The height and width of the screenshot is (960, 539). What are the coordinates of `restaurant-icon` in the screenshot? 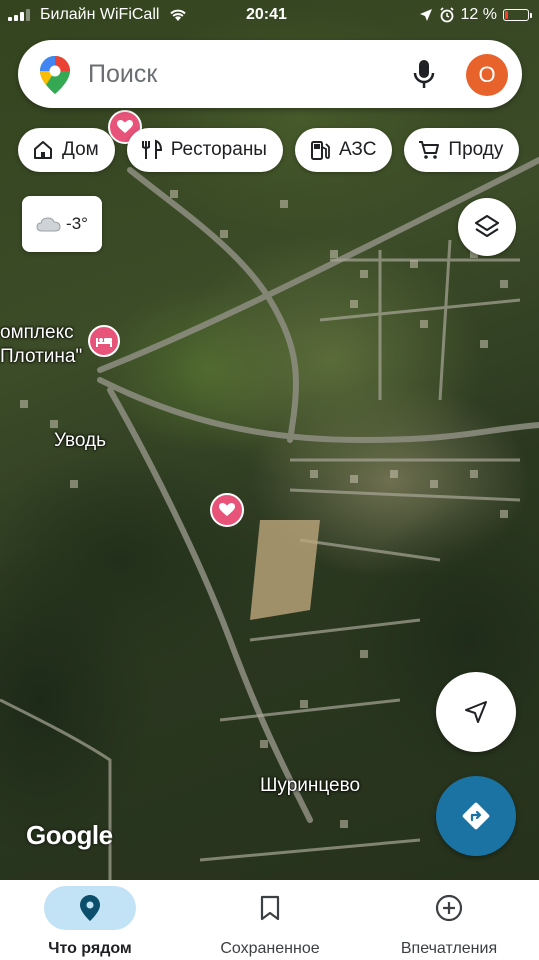 It's located at (151, 149).